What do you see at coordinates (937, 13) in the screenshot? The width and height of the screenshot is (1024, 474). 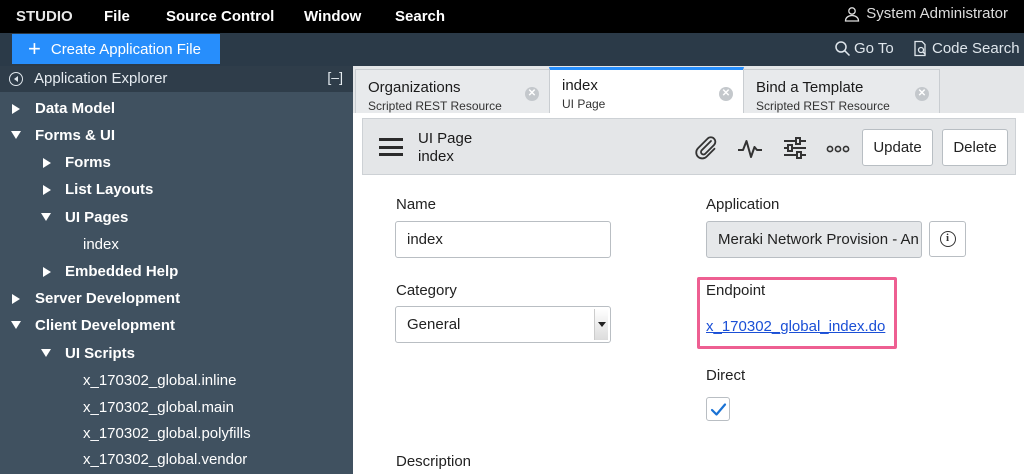 I see `user-name: System Administrator` at bounding box center [937, 13].